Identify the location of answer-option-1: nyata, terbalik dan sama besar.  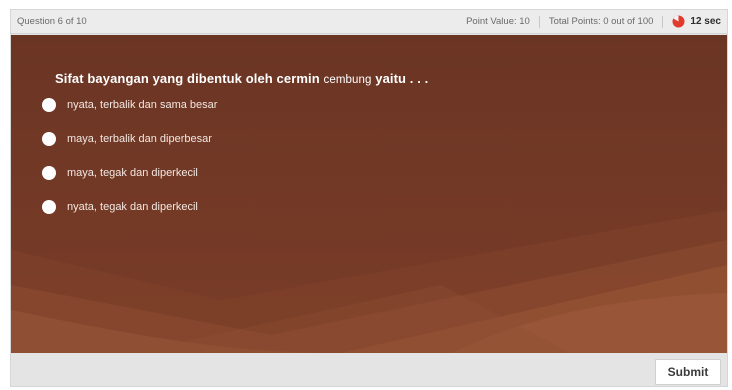
(129, 105).